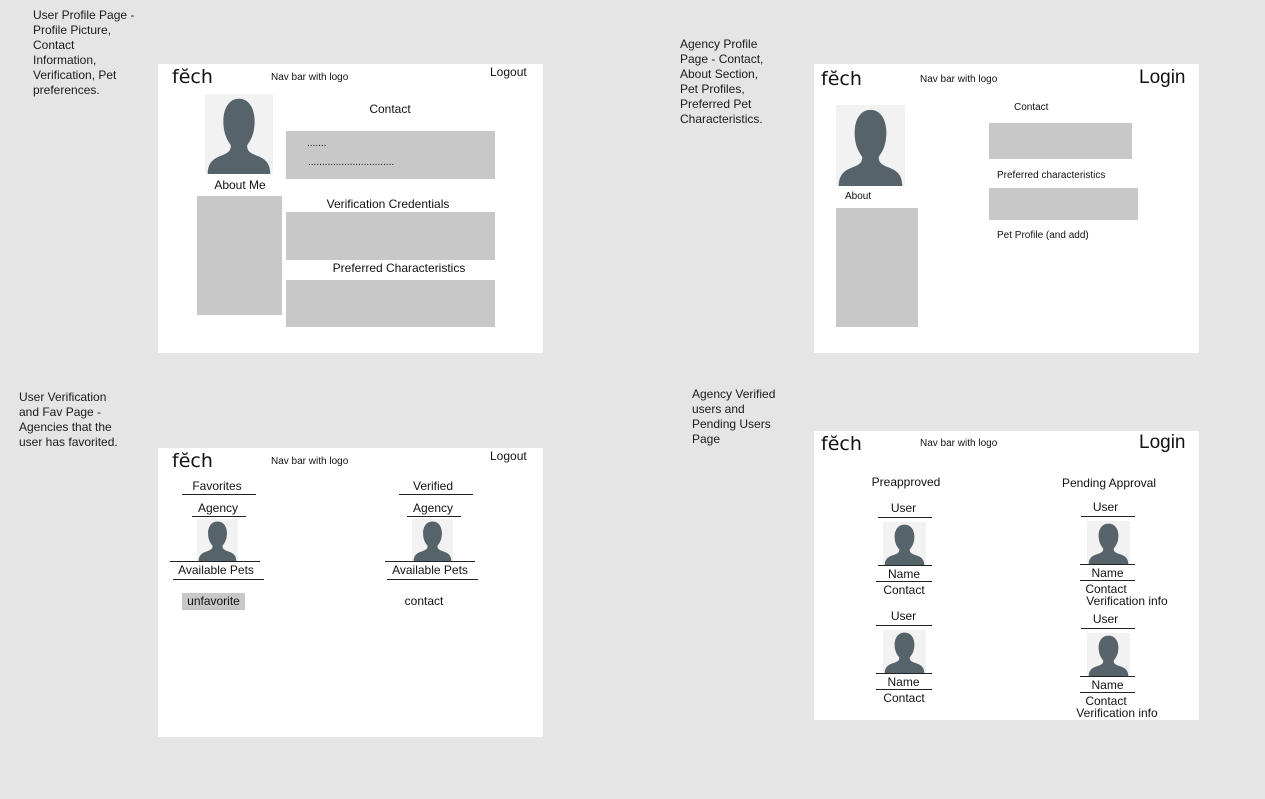  What do you see at coordinates (218, 508) in the screenshot?
I see `favorites-agency-label: Agency` at bounding box center [218, 508].